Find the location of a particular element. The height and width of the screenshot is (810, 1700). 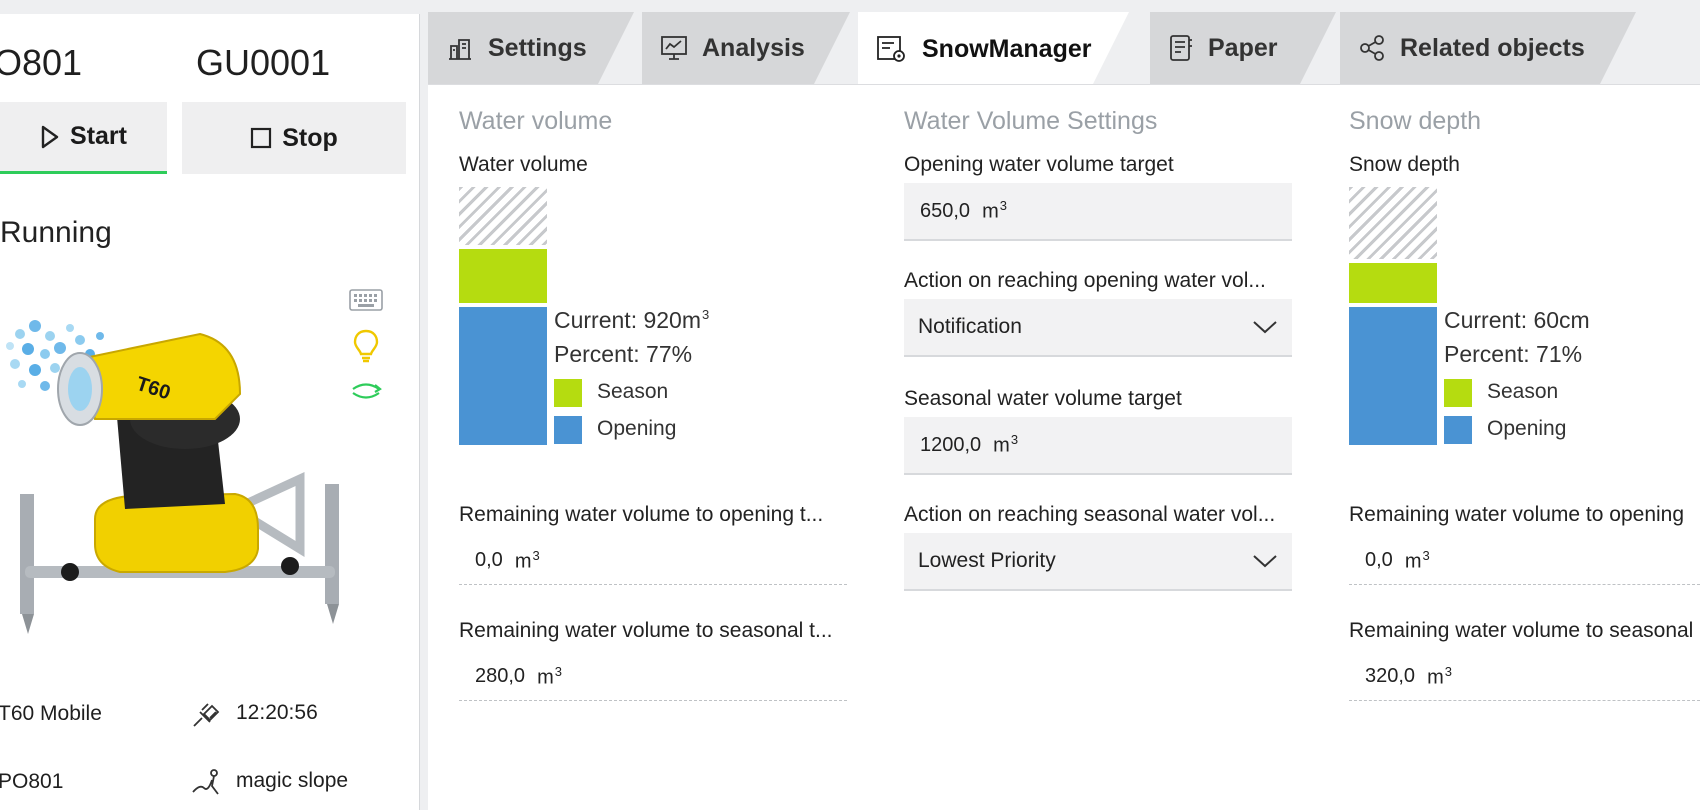

tab-paper: Paper is located at coordinates (1243, 48).